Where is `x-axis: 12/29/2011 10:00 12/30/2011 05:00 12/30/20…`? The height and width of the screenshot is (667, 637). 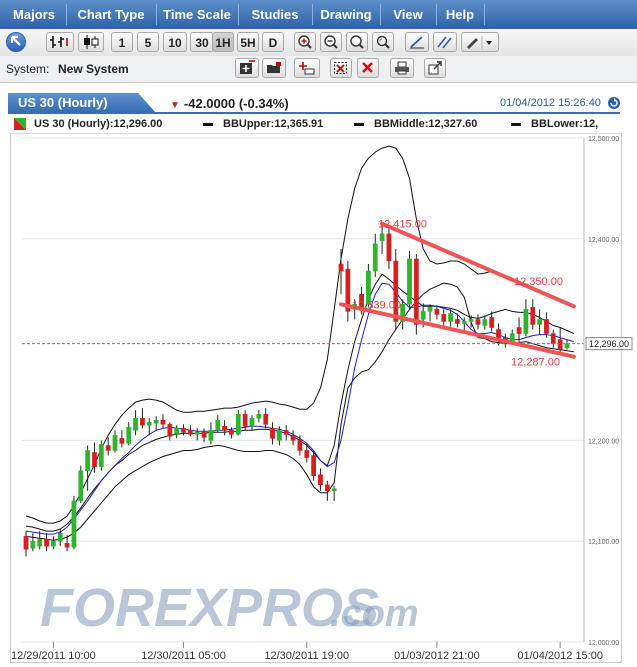
x-axis: 12/29/2011 10:00 12/30/2011 05:00 12/30/20… is located at coordinates (307, 652).